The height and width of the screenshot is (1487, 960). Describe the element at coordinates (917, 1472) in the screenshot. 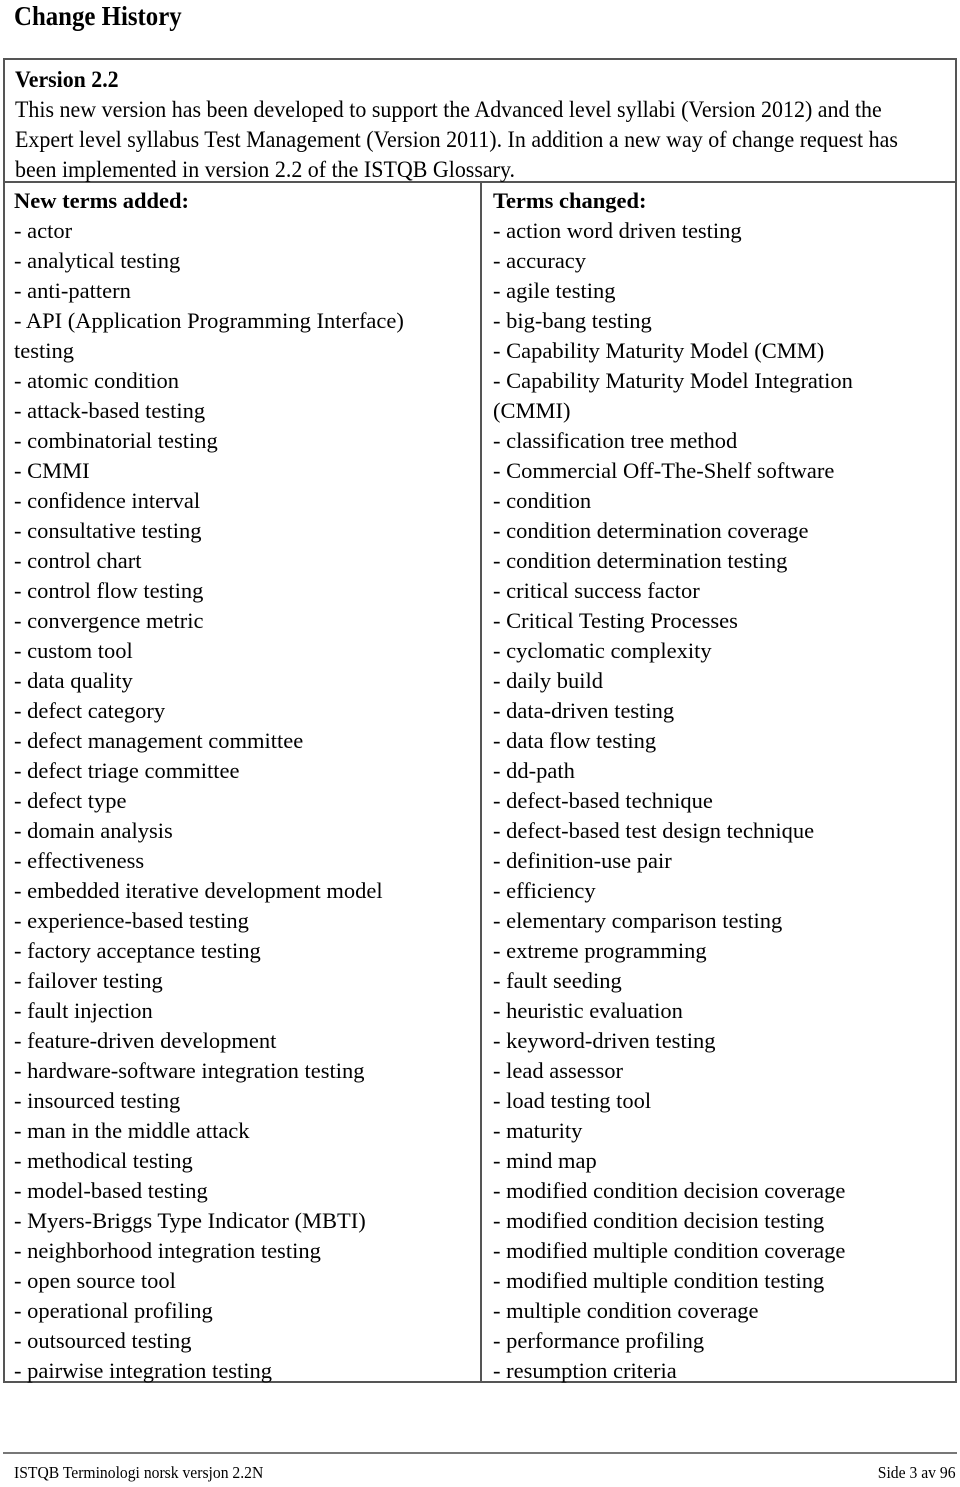

I see `footer-page-number: Side 3 av 96` at that location.